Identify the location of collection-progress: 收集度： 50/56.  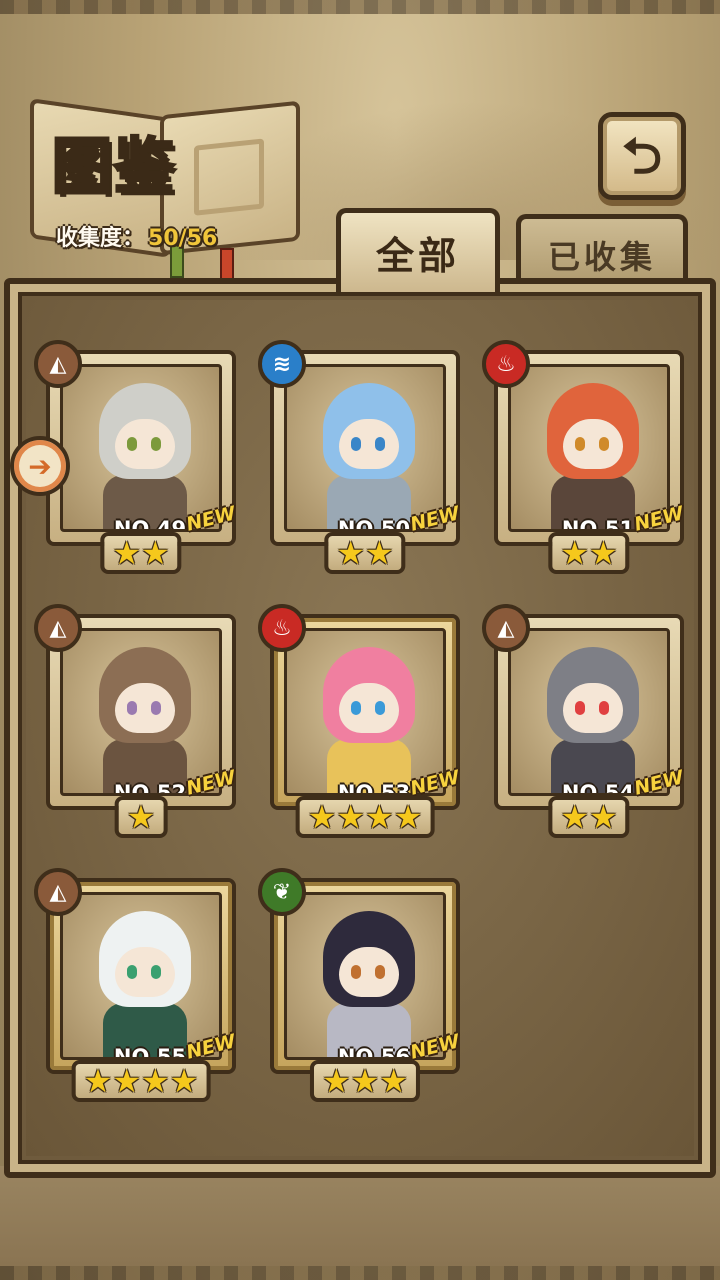
(136, 236).